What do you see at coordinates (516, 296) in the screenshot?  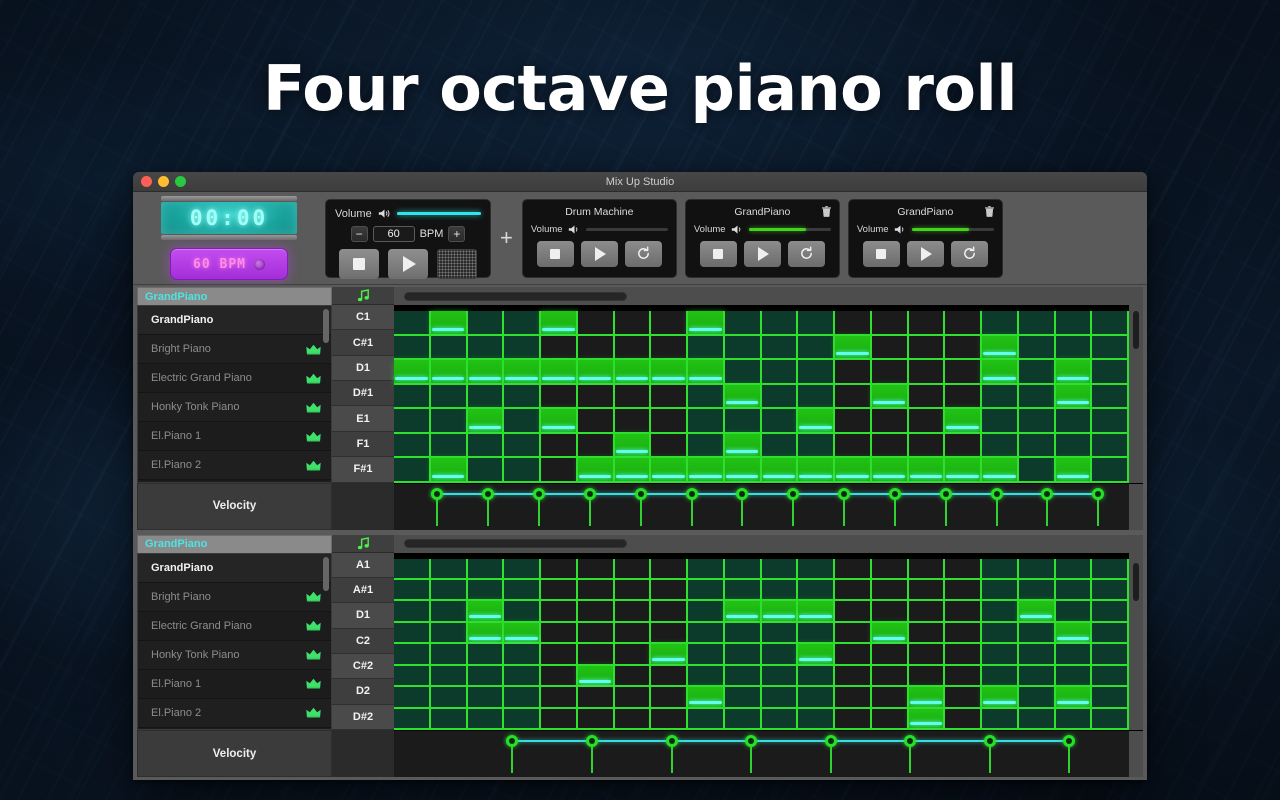 I see `horizontal-scrollbar-thumb` at bounding box center [516, 296].